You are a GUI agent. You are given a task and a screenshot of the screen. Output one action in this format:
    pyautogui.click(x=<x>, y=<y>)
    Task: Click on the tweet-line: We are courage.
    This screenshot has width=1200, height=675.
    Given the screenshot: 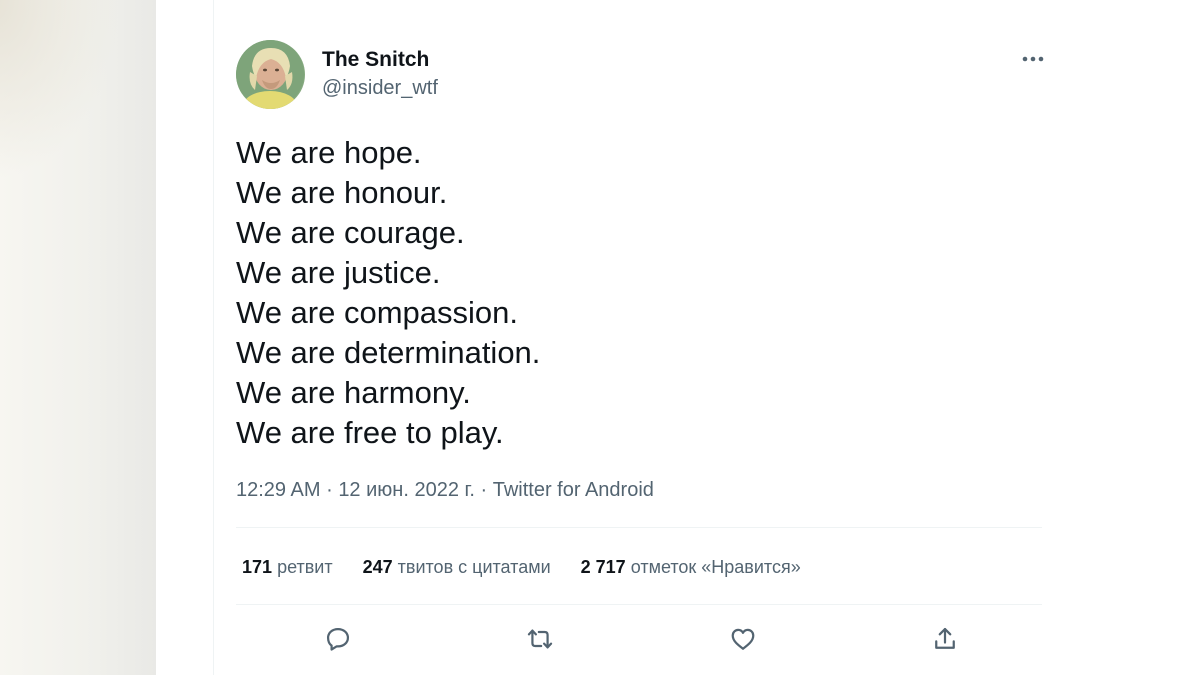 What is the action you would take?
    pyautogui.click(x=350, y=232)
    